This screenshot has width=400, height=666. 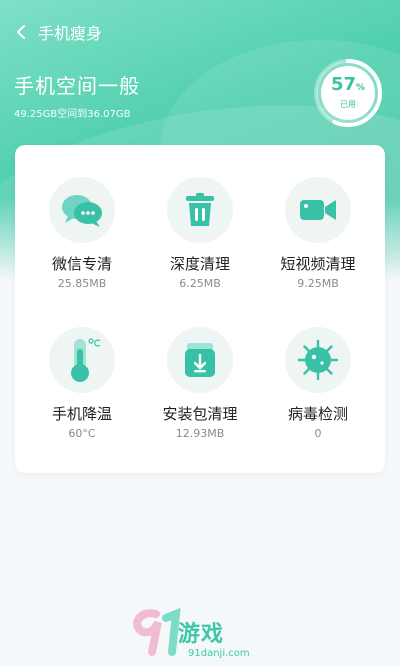 What do you see at coordinates (343, 84) in the screenshot?
I see `usage-percent-value: 57` at bounding box center [343, 84].